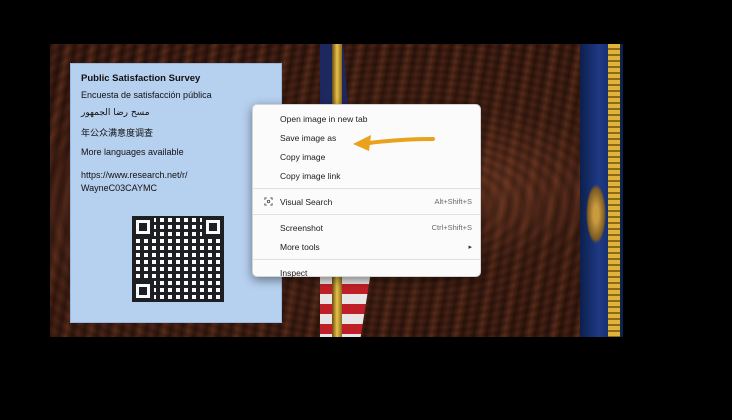 The height and width of the screenshot is (420, 732). What do you see at coordinates (294, 272) in the screenshot?
I see `menu-item-label: Inspect` at bounding box center [294, 272].